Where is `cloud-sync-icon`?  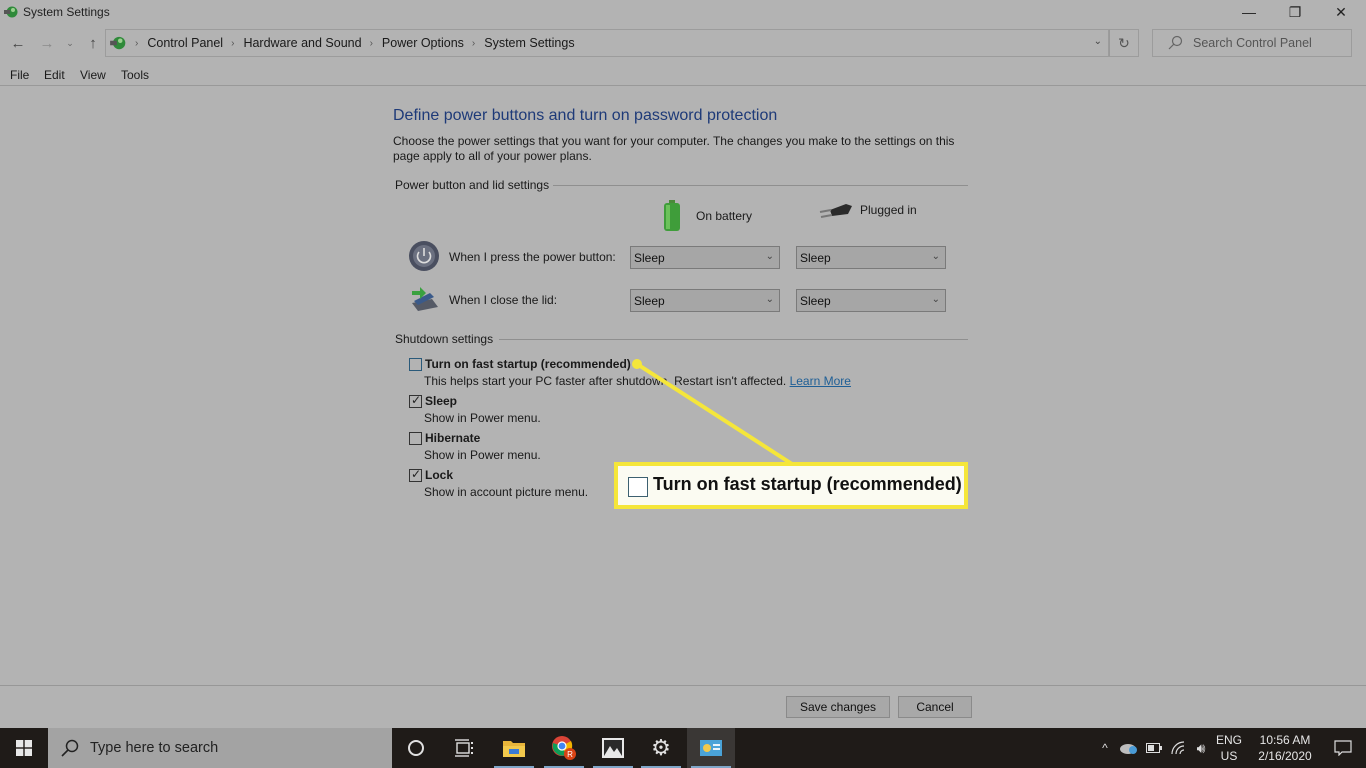
cloud-sync-icon is located at coordinates (1128, 749).